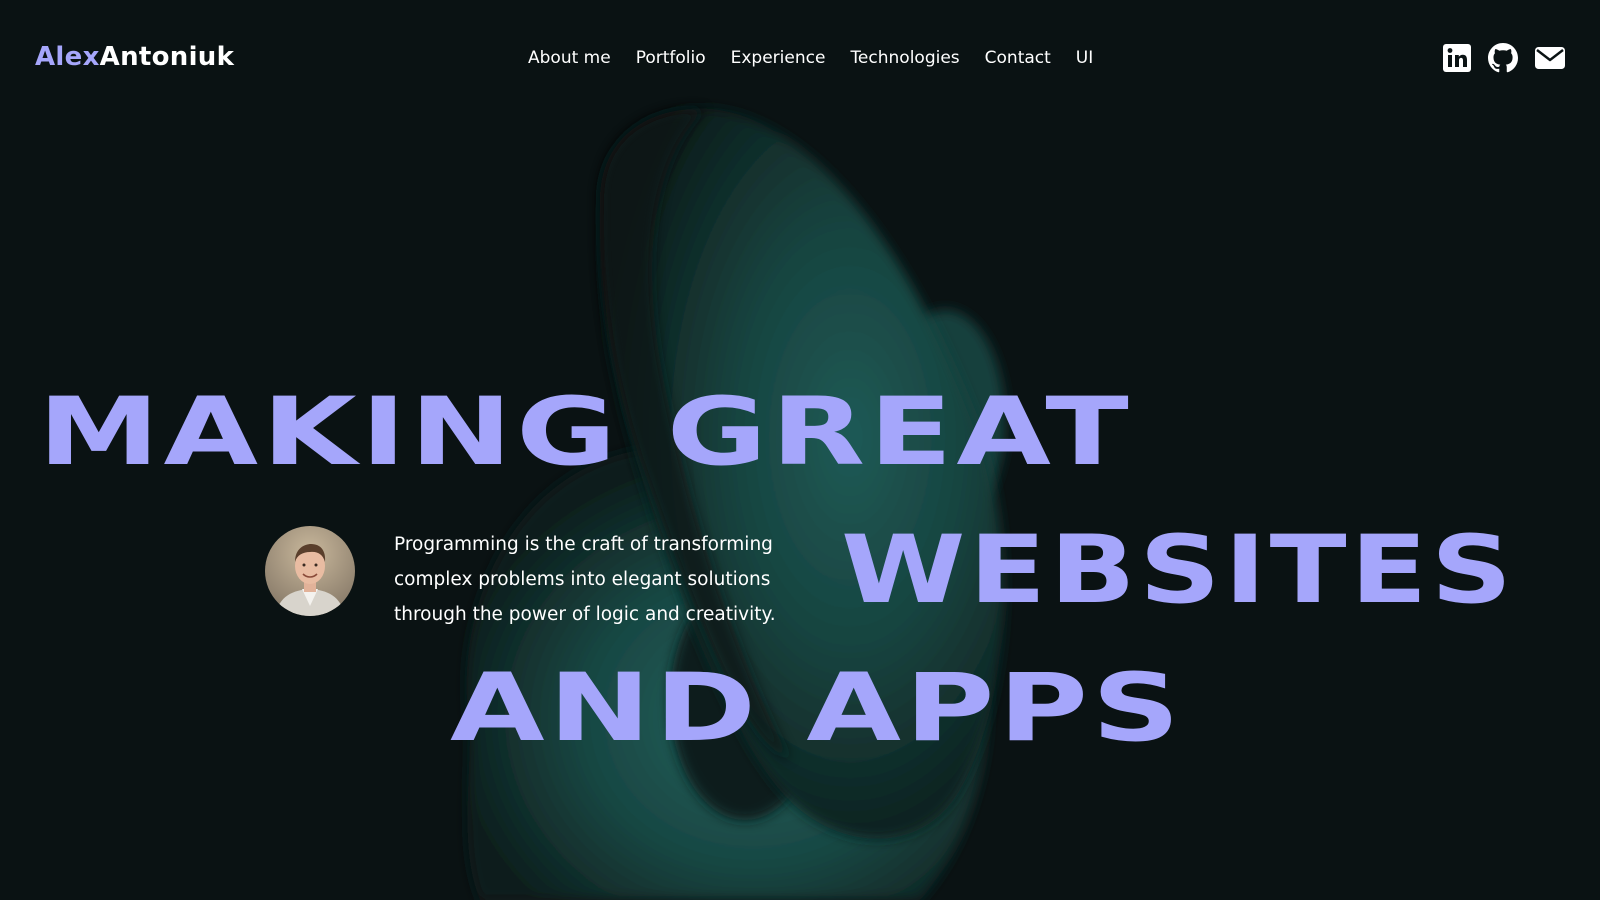 The width and height of the screenshot is (1600, 900). Describe the element at coordinates (1084, 58) in the screenshot. I see `nav-item-ui: UI` at that location.